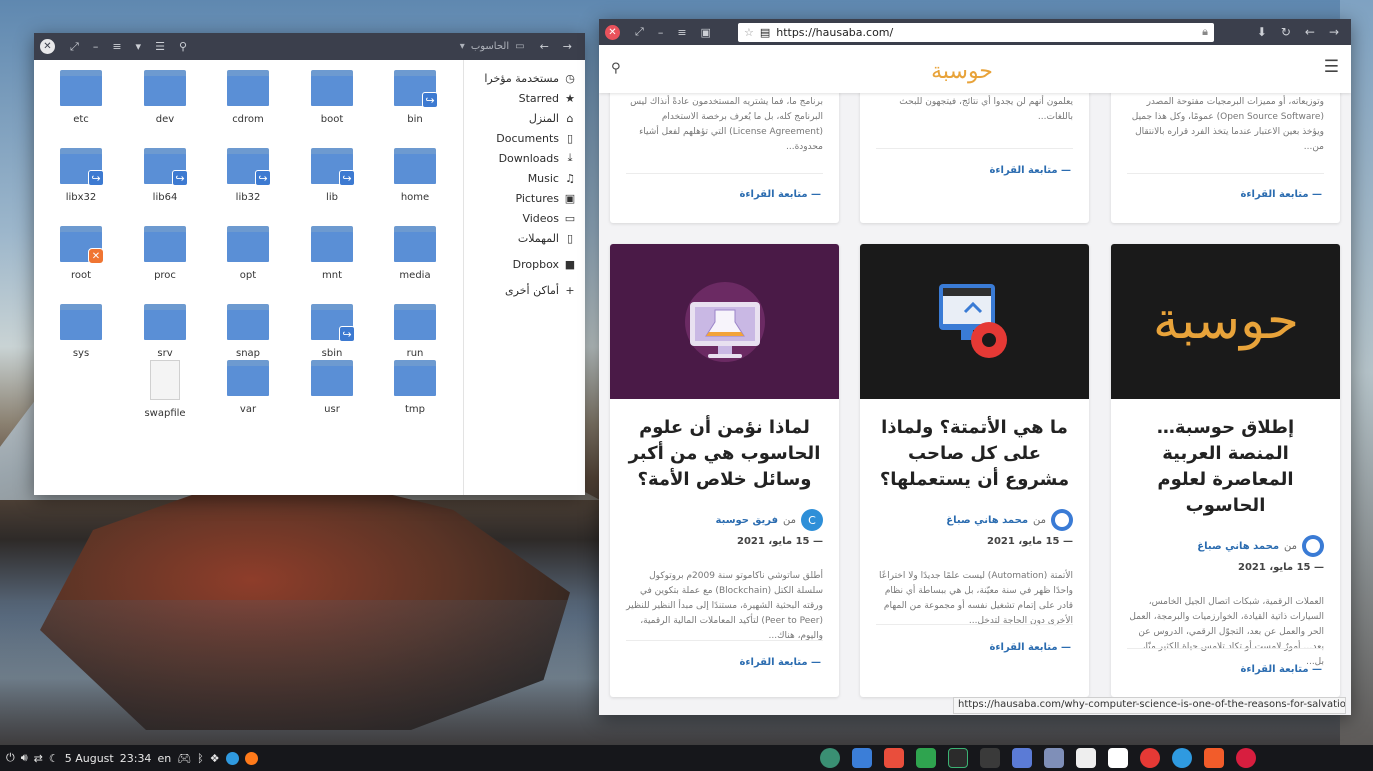 Image resolution: width=1373 pixels, height=771 pixels. I want to click on folder-item: var, so click(248, 387).